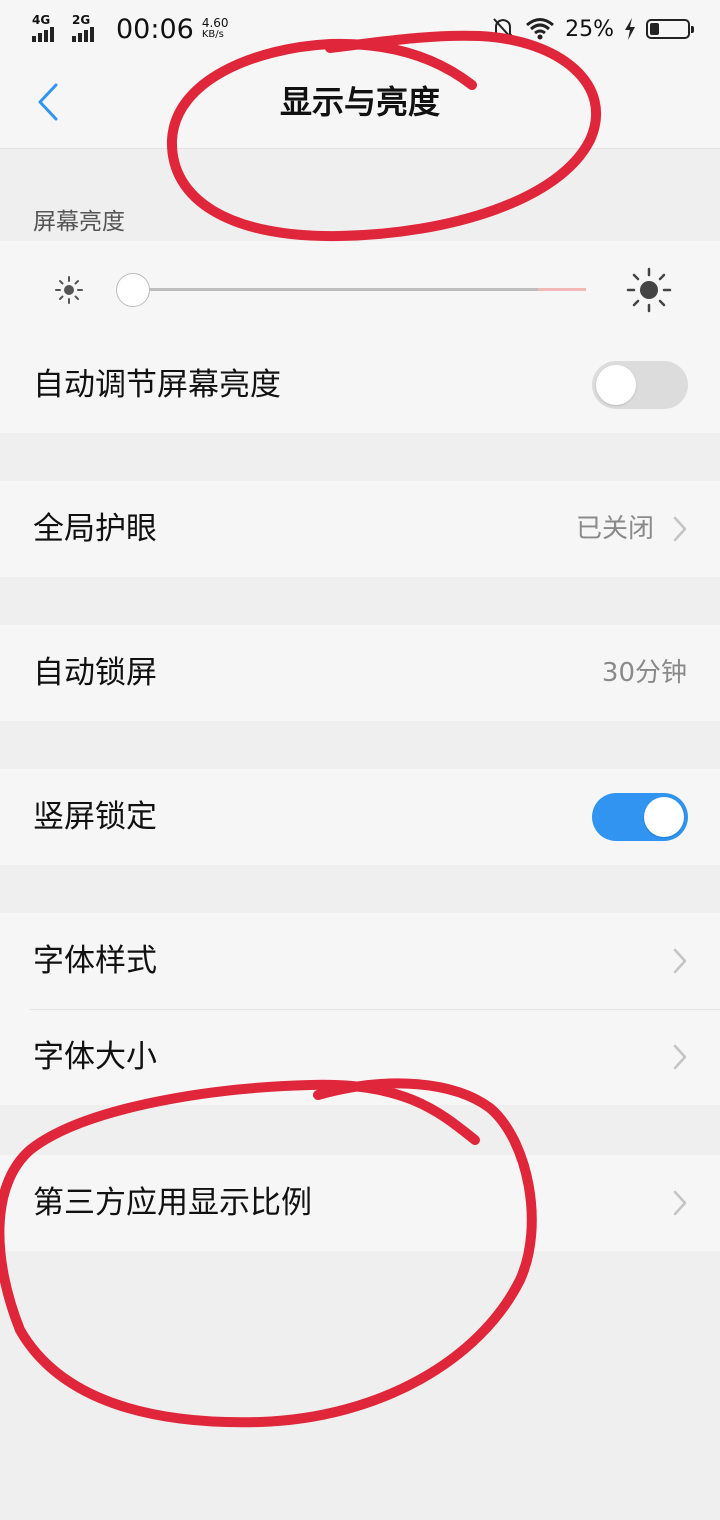 This screenshot has width=720, height=1520. Describe the element at coordinates (614, 529) in the screenshot. I see `eye-protection-value: 已关闭` at that location.